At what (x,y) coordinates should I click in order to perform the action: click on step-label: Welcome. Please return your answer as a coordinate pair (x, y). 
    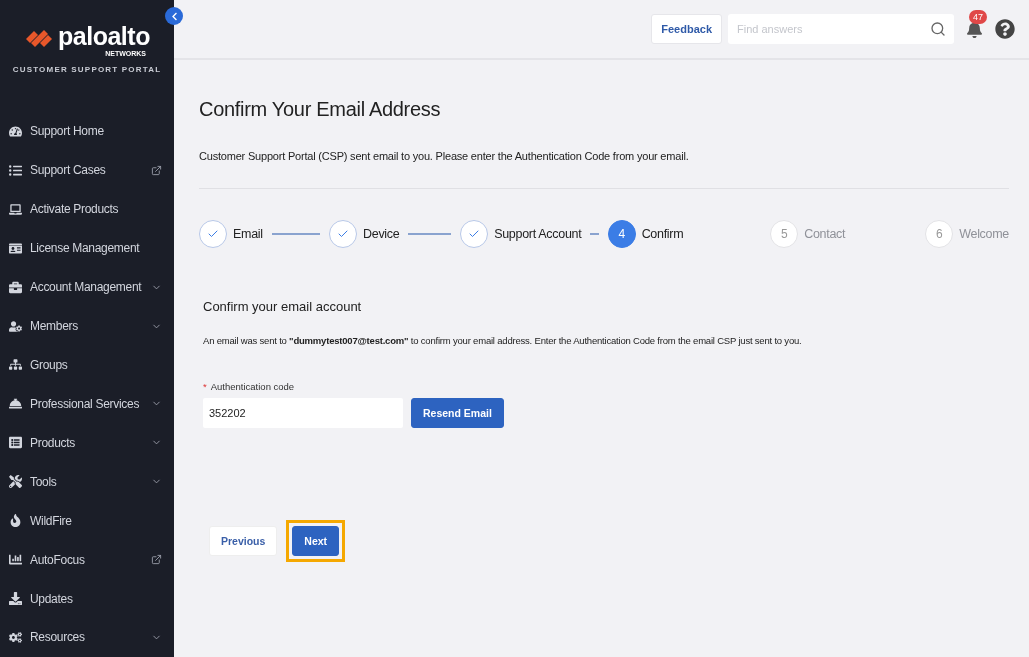
    Looking at the image, I should click on (984, 234).